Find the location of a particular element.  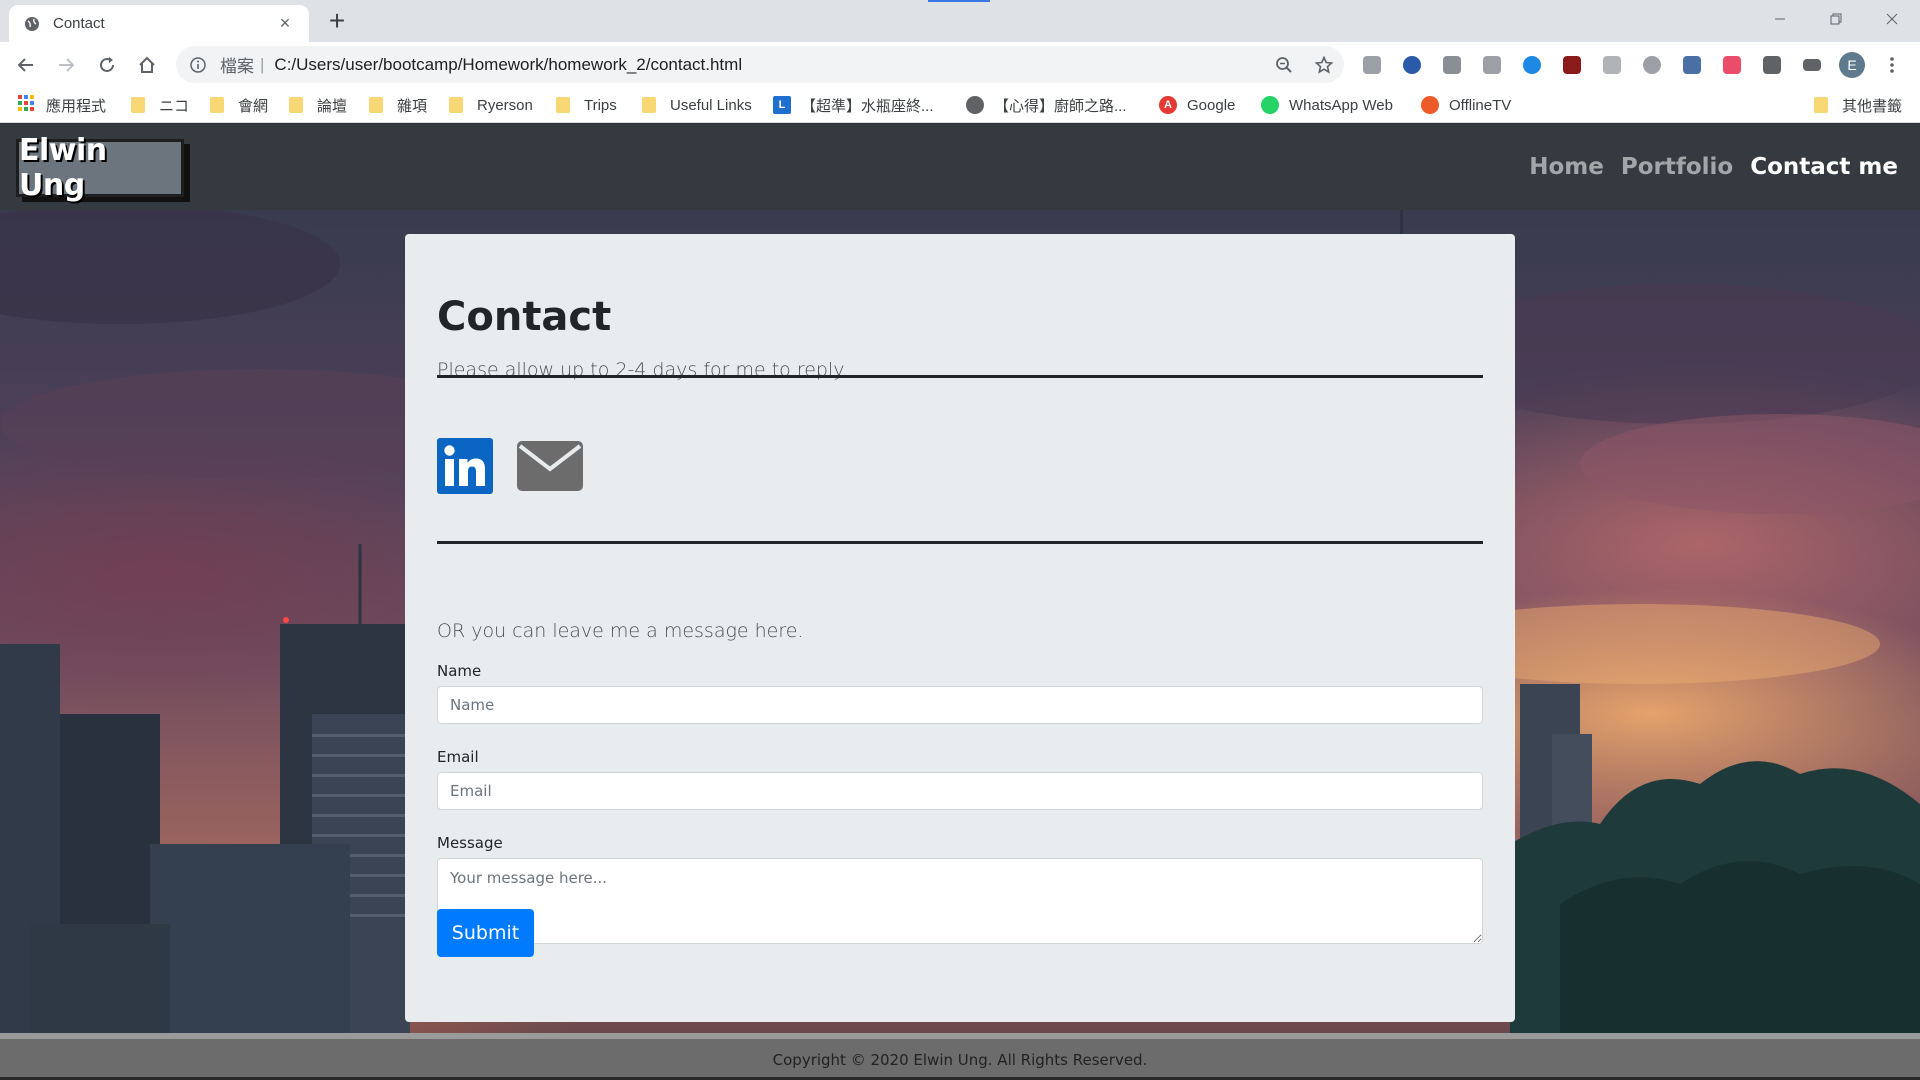

close-window-icon is located at coordinates (1892, 19).